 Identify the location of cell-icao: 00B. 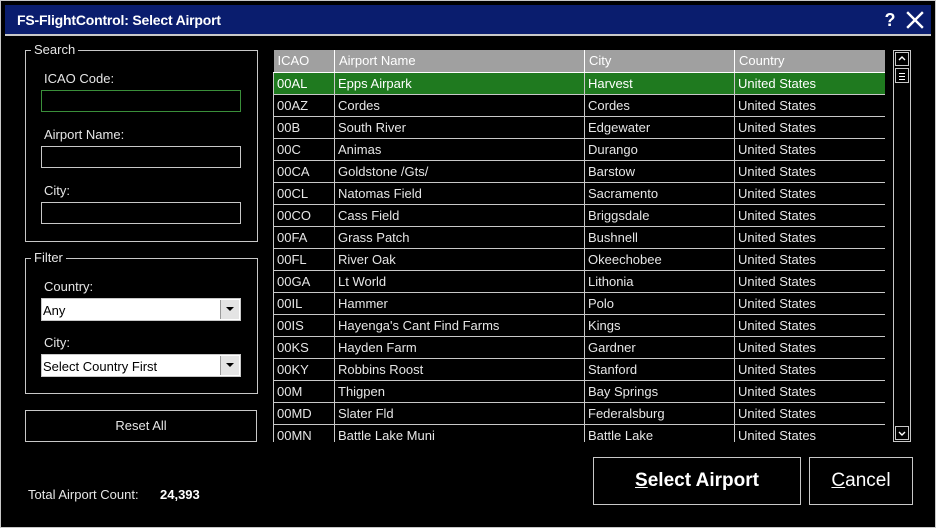
(304, 127).